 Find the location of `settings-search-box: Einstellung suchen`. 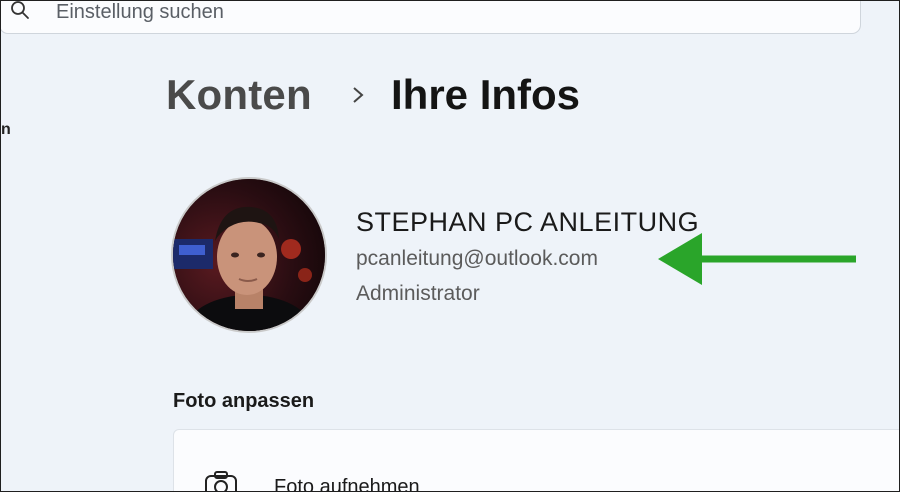

settings-search-box: Einstellung suchen is located at coordinates (431, 17).